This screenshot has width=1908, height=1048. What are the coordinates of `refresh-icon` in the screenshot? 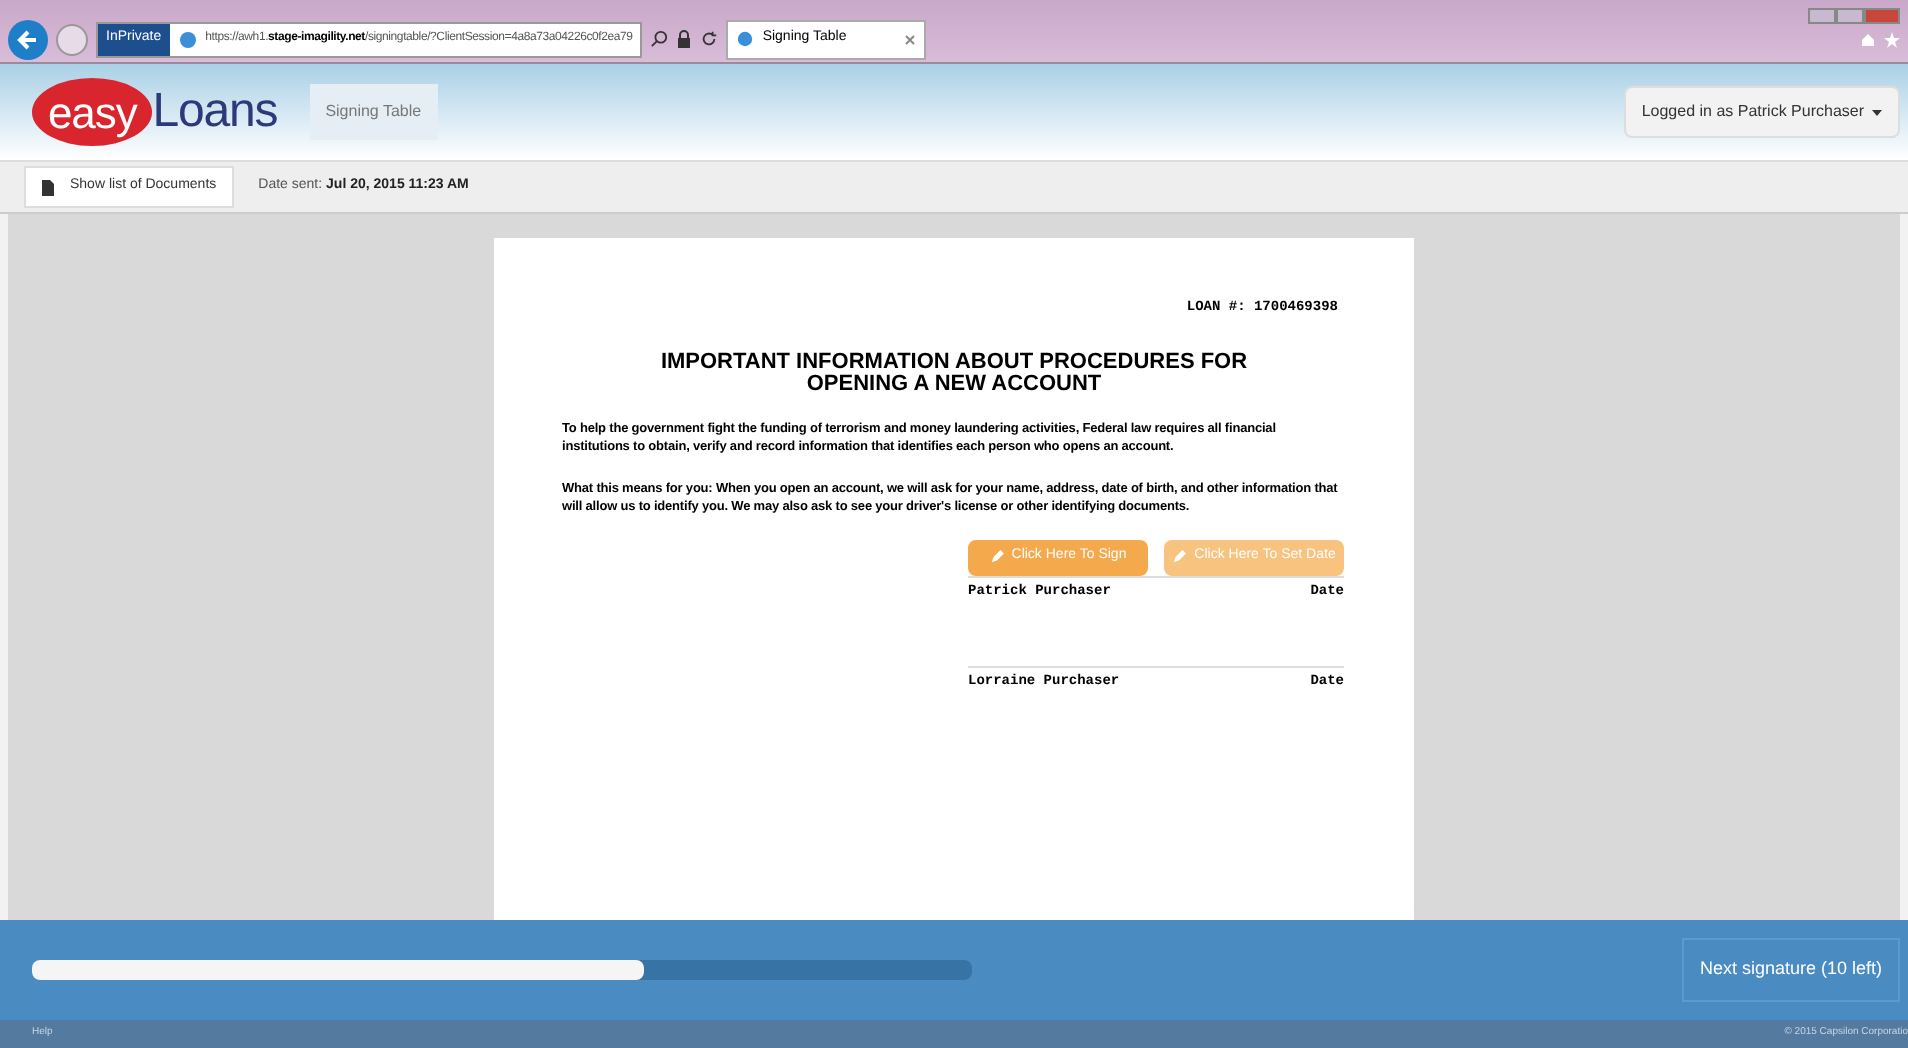 It's located at (709, 39).